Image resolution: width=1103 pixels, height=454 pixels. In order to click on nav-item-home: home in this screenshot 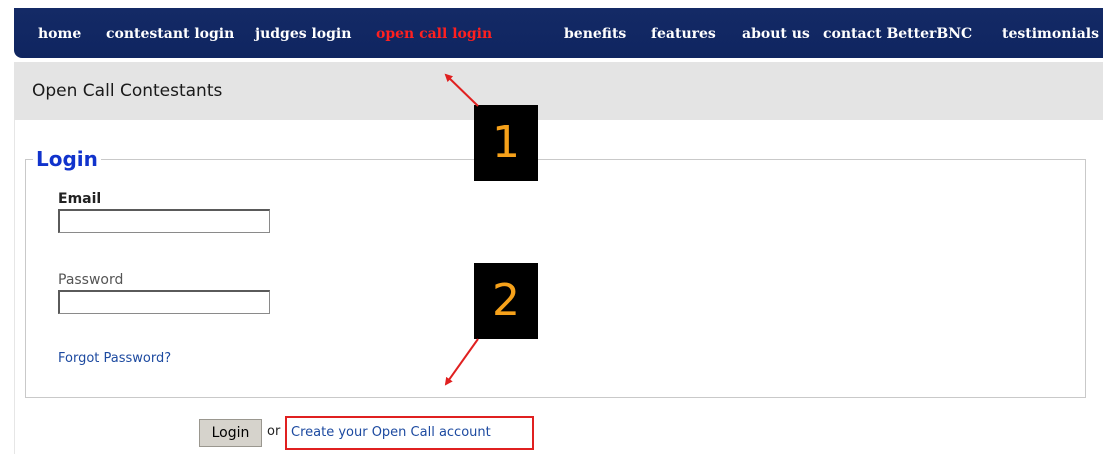, I will do `click(59, 34)`.